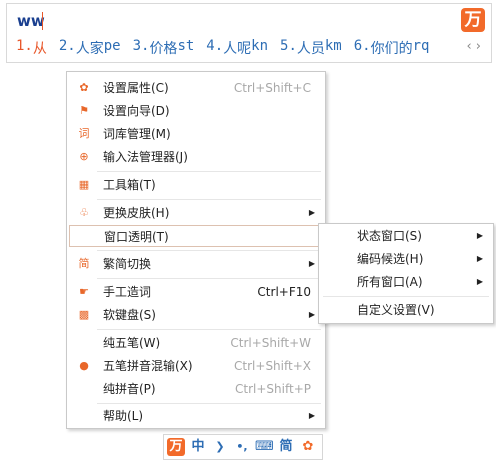  Describe the element at coordinates (196, 264) in the screenshot. I see `menu-item-trad-simp: 简 繁简切换 ▶` at that location.